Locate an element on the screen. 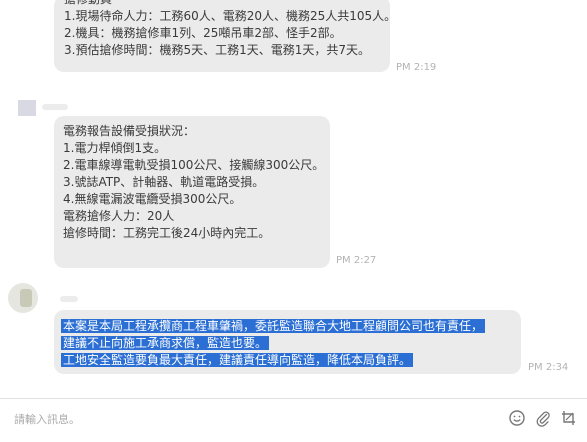 The image size is (587, 442). message-line: 1.現場待命人力：工務60人、電務20人、機務25人共105人。 is located at coordinates (230, 16).